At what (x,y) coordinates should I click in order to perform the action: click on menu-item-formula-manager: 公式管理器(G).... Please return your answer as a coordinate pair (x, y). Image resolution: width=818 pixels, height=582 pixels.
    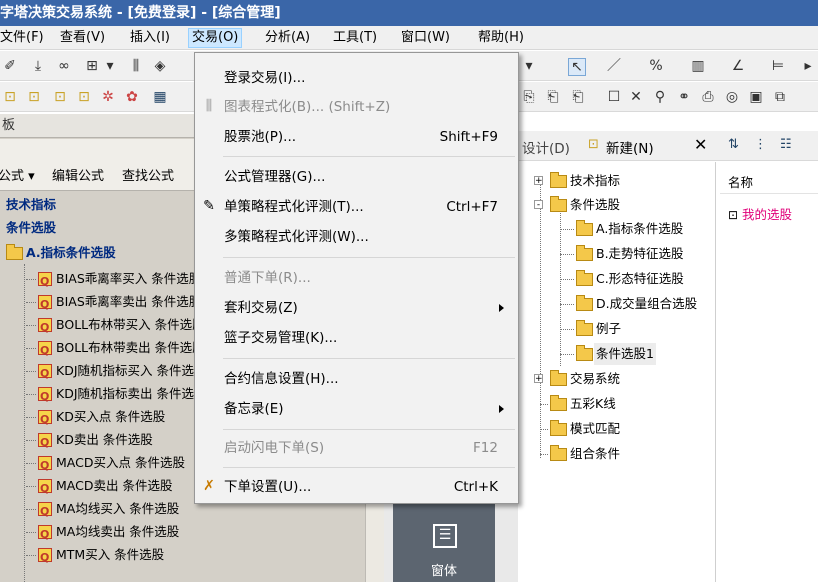
    Looking at the image, I should click on (356, 177).